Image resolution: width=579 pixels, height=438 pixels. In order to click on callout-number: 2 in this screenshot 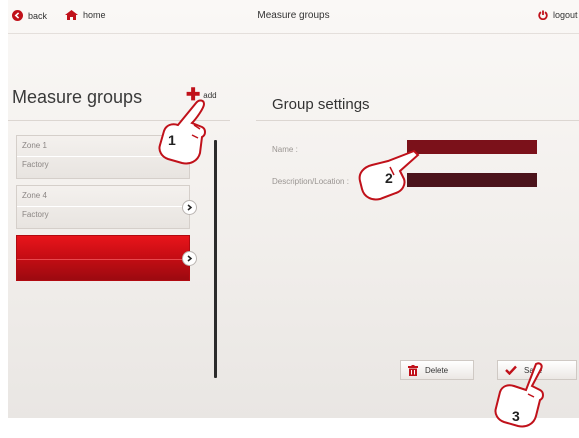, I will do `click(389, 178)`.